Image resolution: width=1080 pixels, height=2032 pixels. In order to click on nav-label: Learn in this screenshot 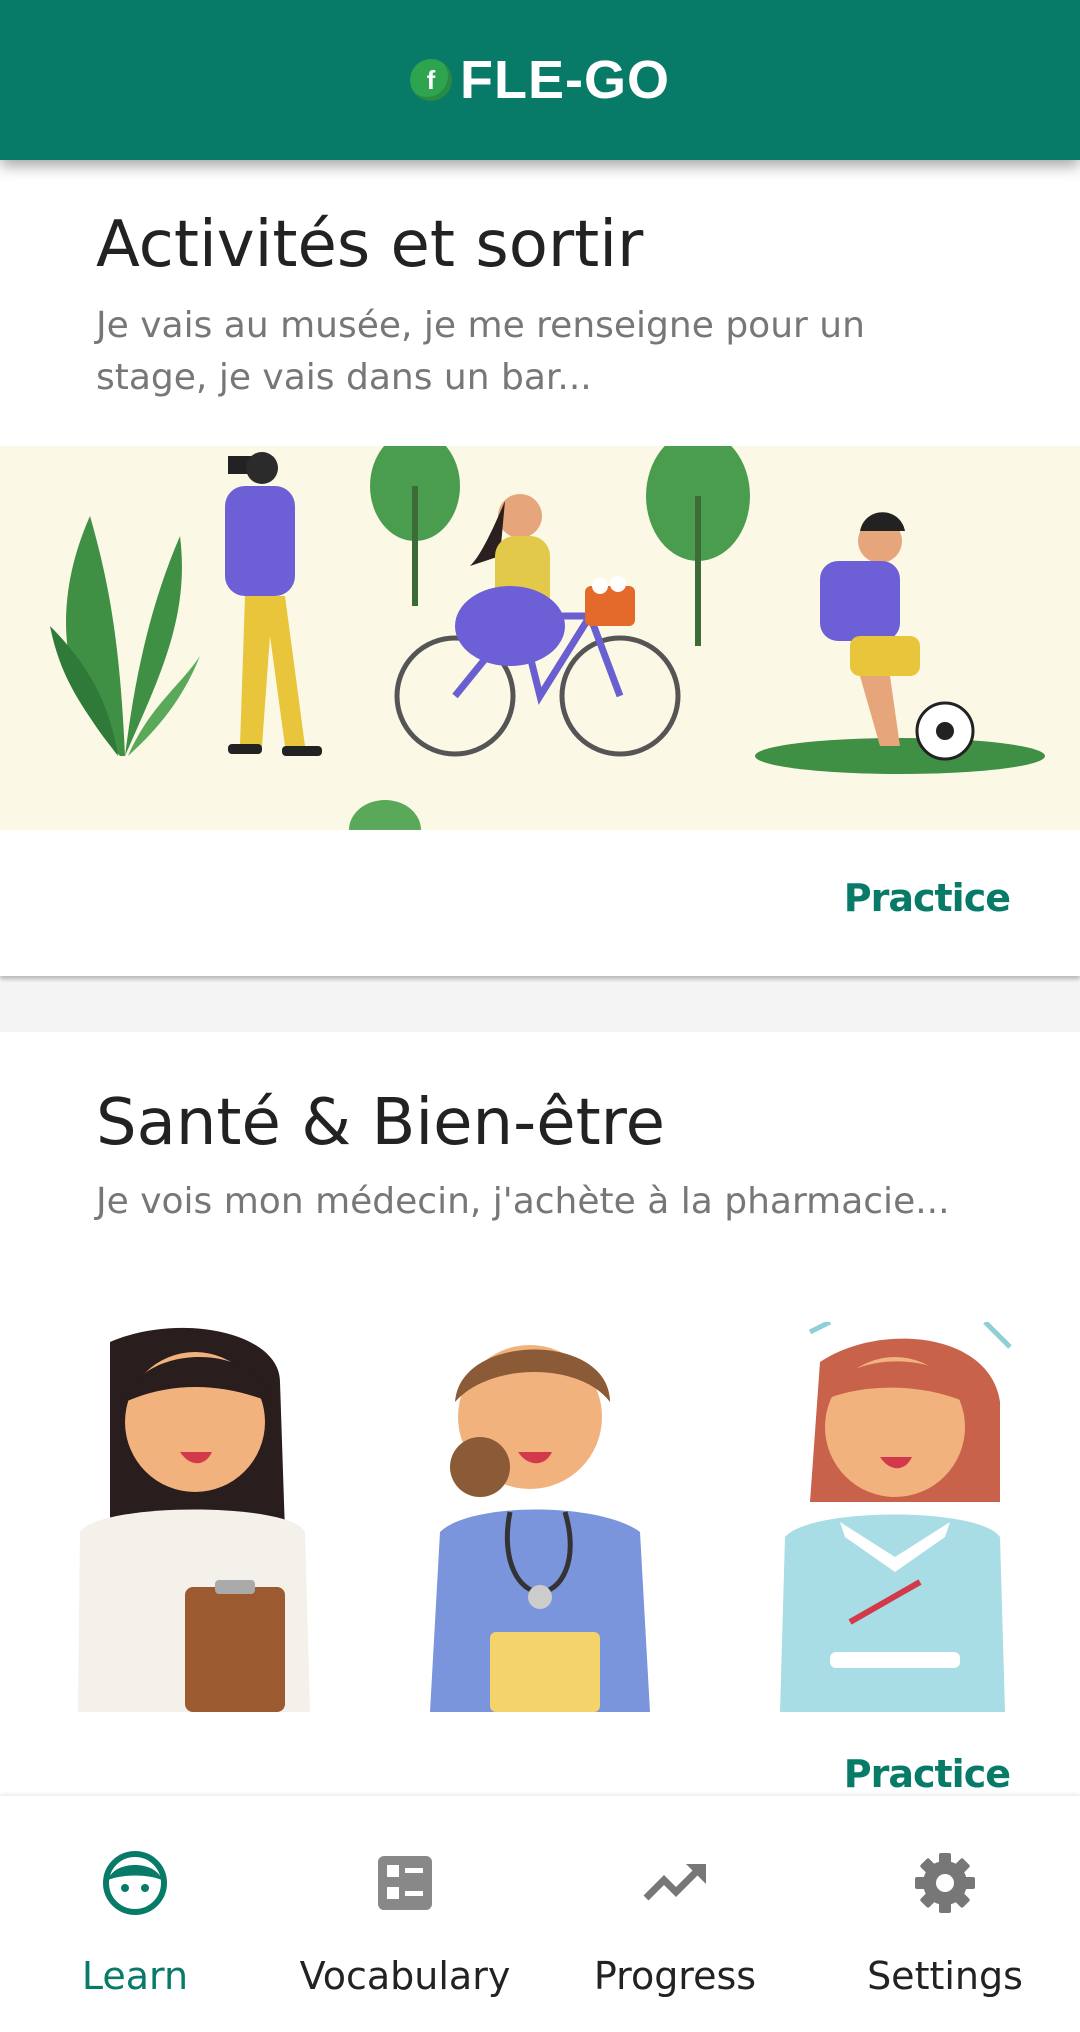, I will do `click(135, 1976)`.